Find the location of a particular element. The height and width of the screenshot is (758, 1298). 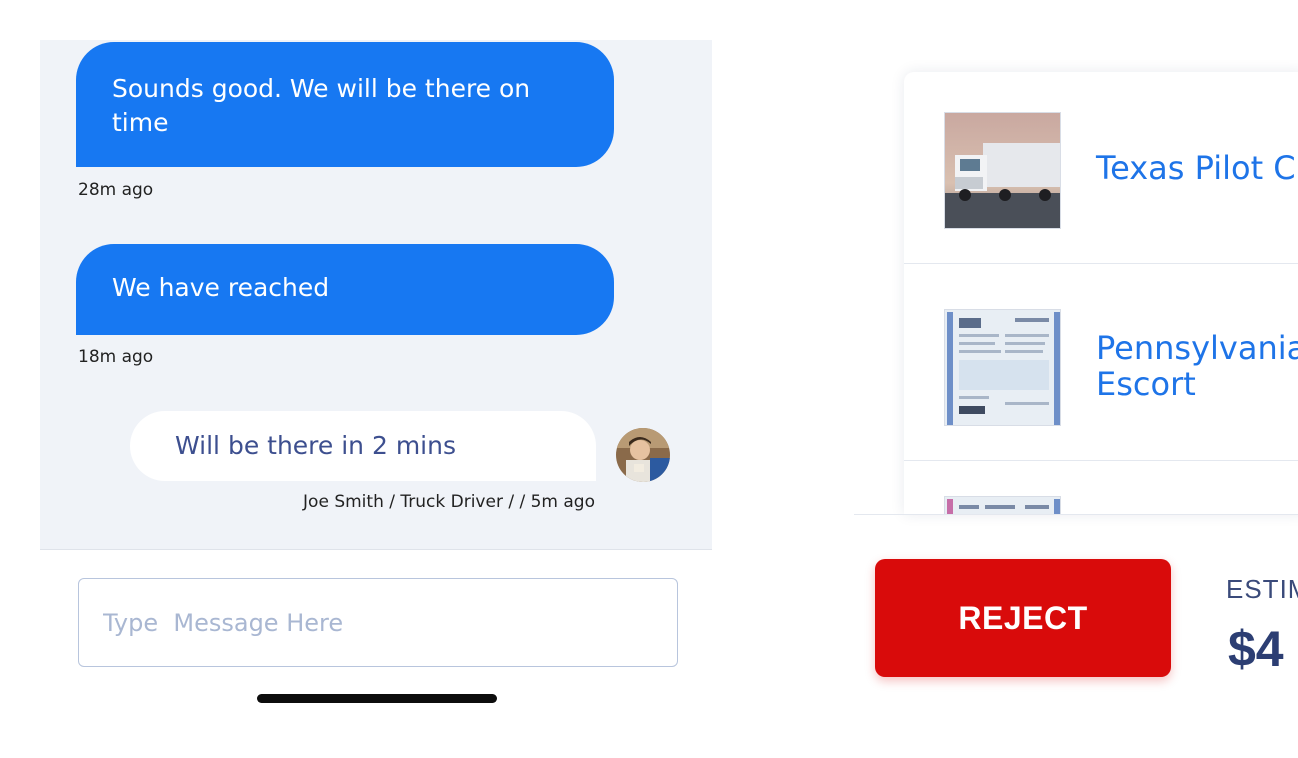

home-indicator is located at coordinates (377, 698).